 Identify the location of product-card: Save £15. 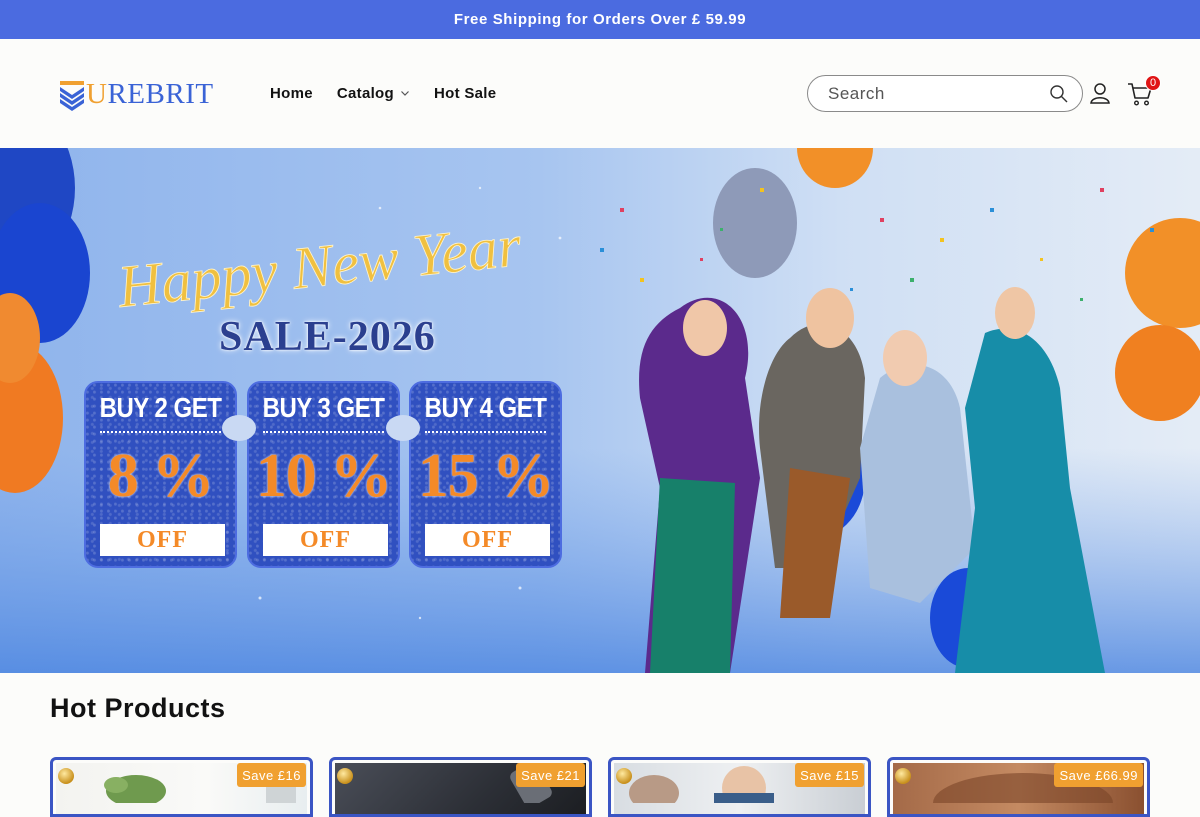
(739, 787).